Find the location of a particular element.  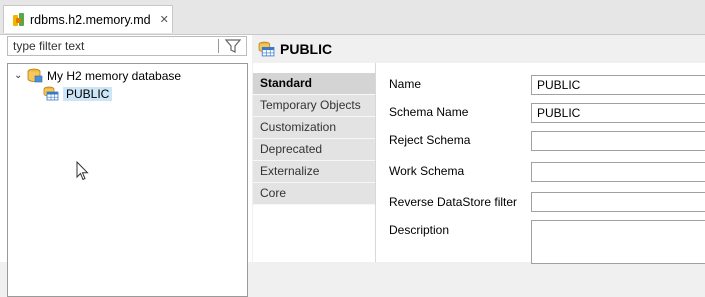

description-field is located at coordinates (618, 242).